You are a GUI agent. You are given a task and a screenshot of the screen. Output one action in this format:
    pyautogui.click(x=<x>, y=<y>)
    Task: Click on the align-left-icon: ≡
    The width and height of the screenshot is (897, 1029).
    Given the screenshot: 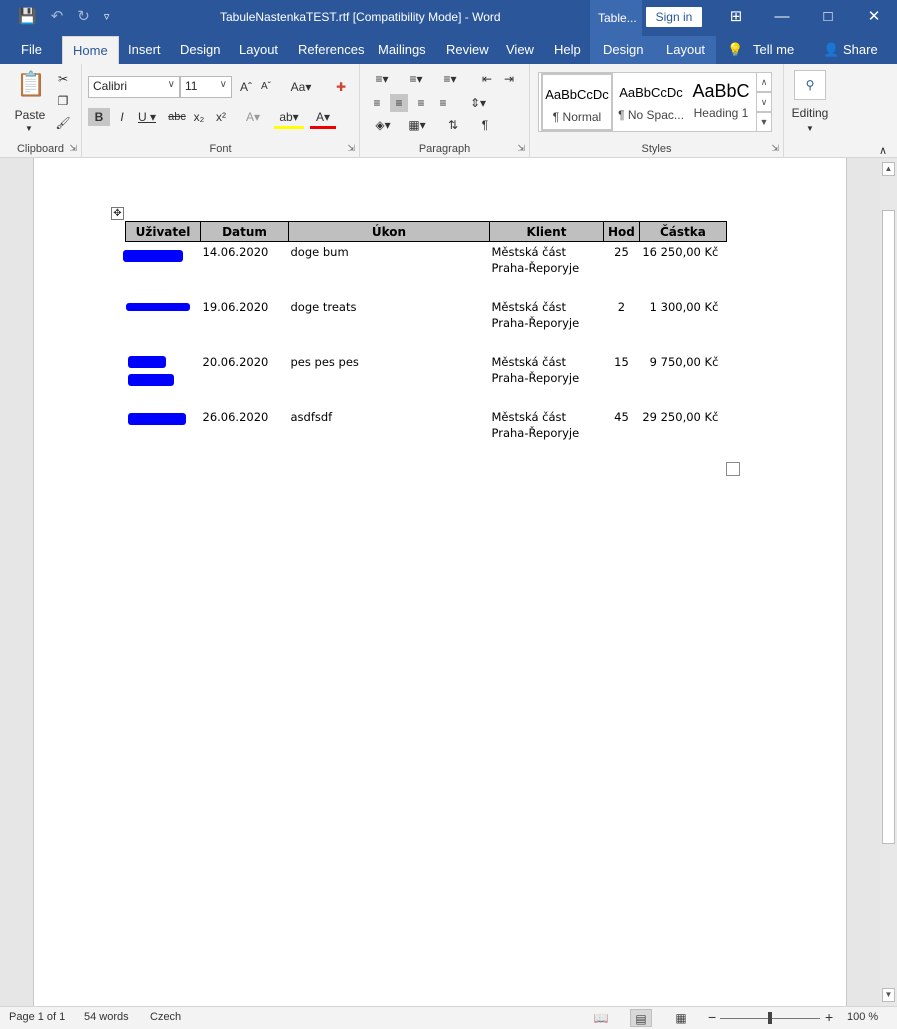 What is the action you would take?
    pyautogui.click(x=377, y=103)
    